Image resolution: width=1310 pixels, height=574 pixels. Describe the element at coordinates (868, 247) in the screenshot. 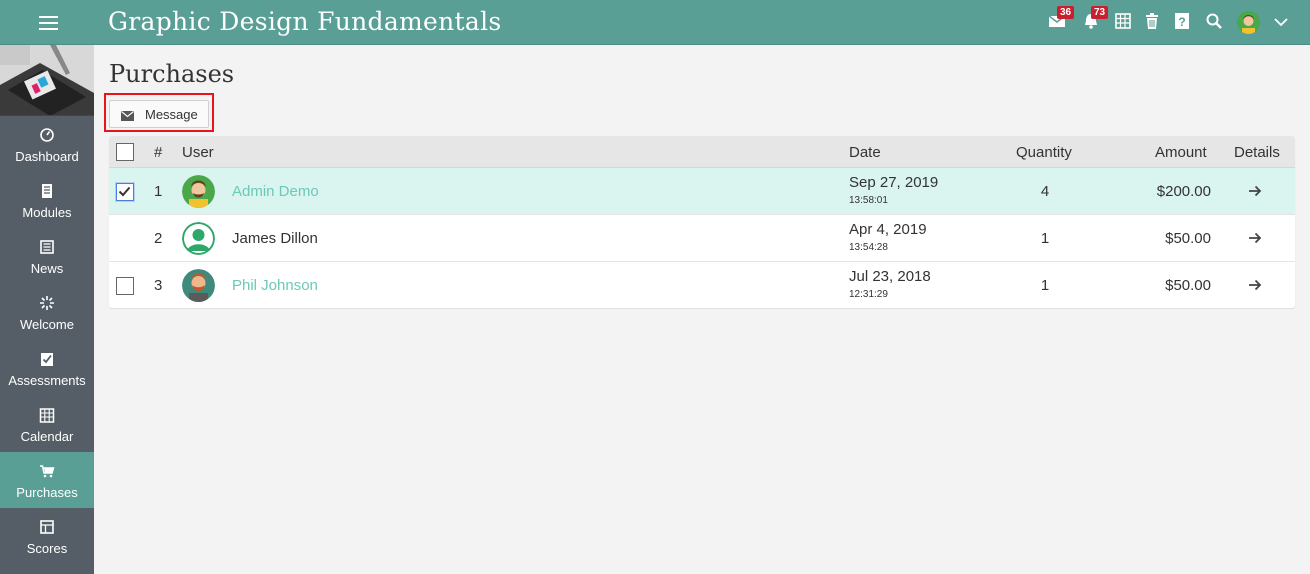

I see `purchase-time: 13:54:28` at that location.